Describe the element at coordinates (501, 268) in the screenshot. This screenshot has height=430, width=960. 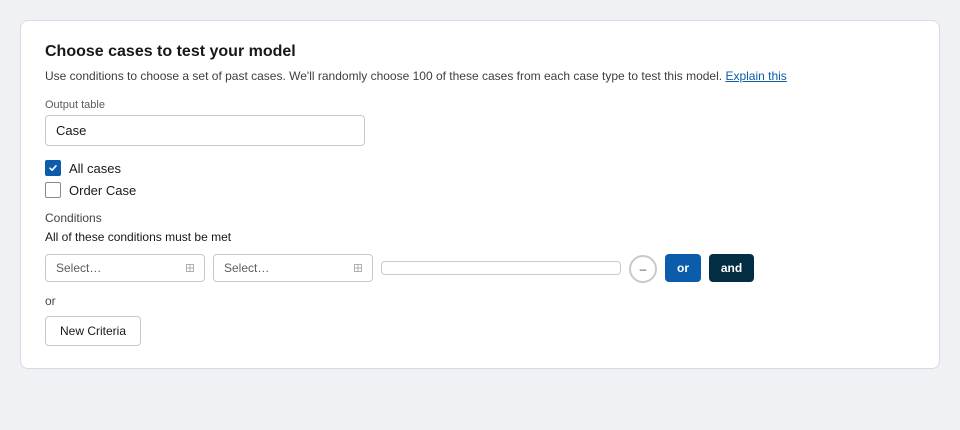
I see `condition-value-input` at that location.